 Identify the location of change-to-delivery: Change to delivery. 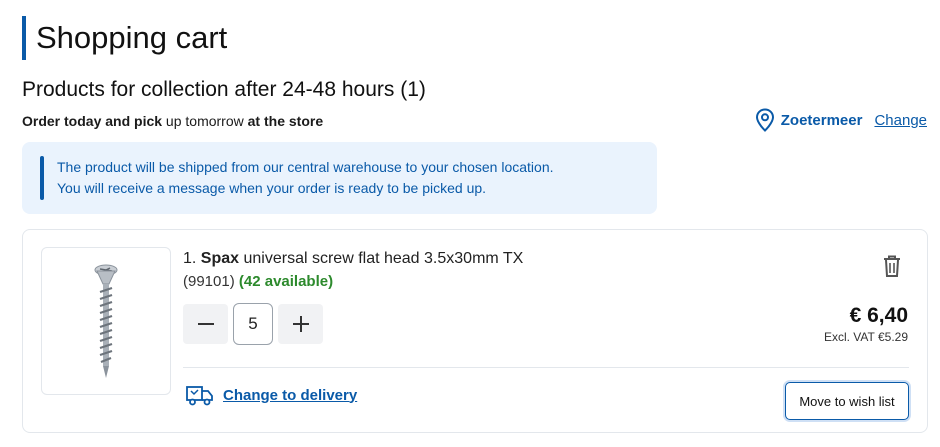
(271, 395).